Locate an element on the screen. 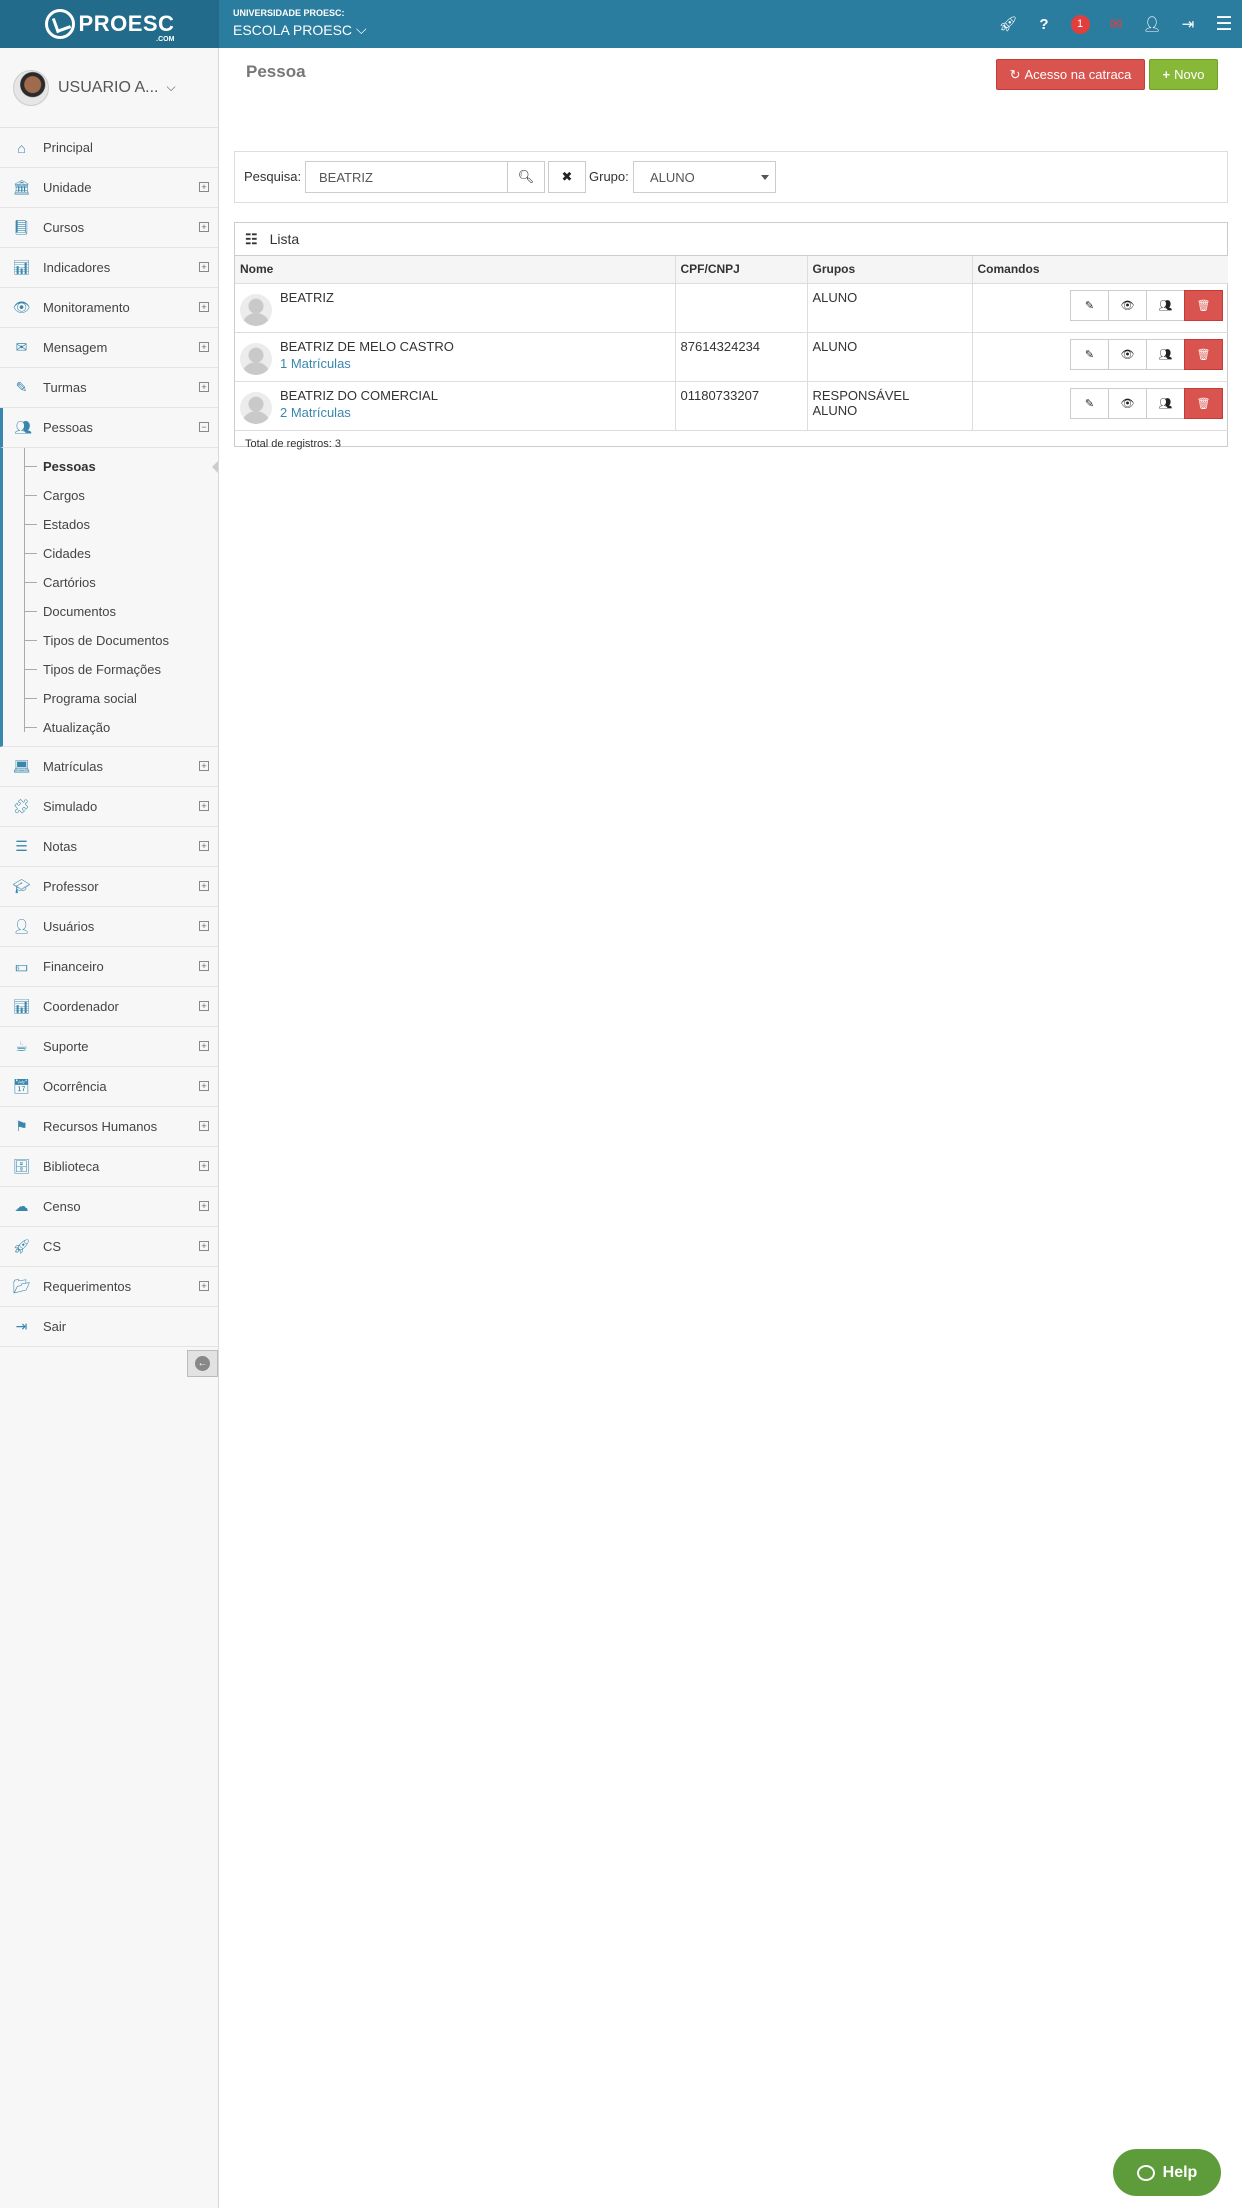  sidebar-item-turmas: ✎ Turmas + is located at coordinates (109, 388).